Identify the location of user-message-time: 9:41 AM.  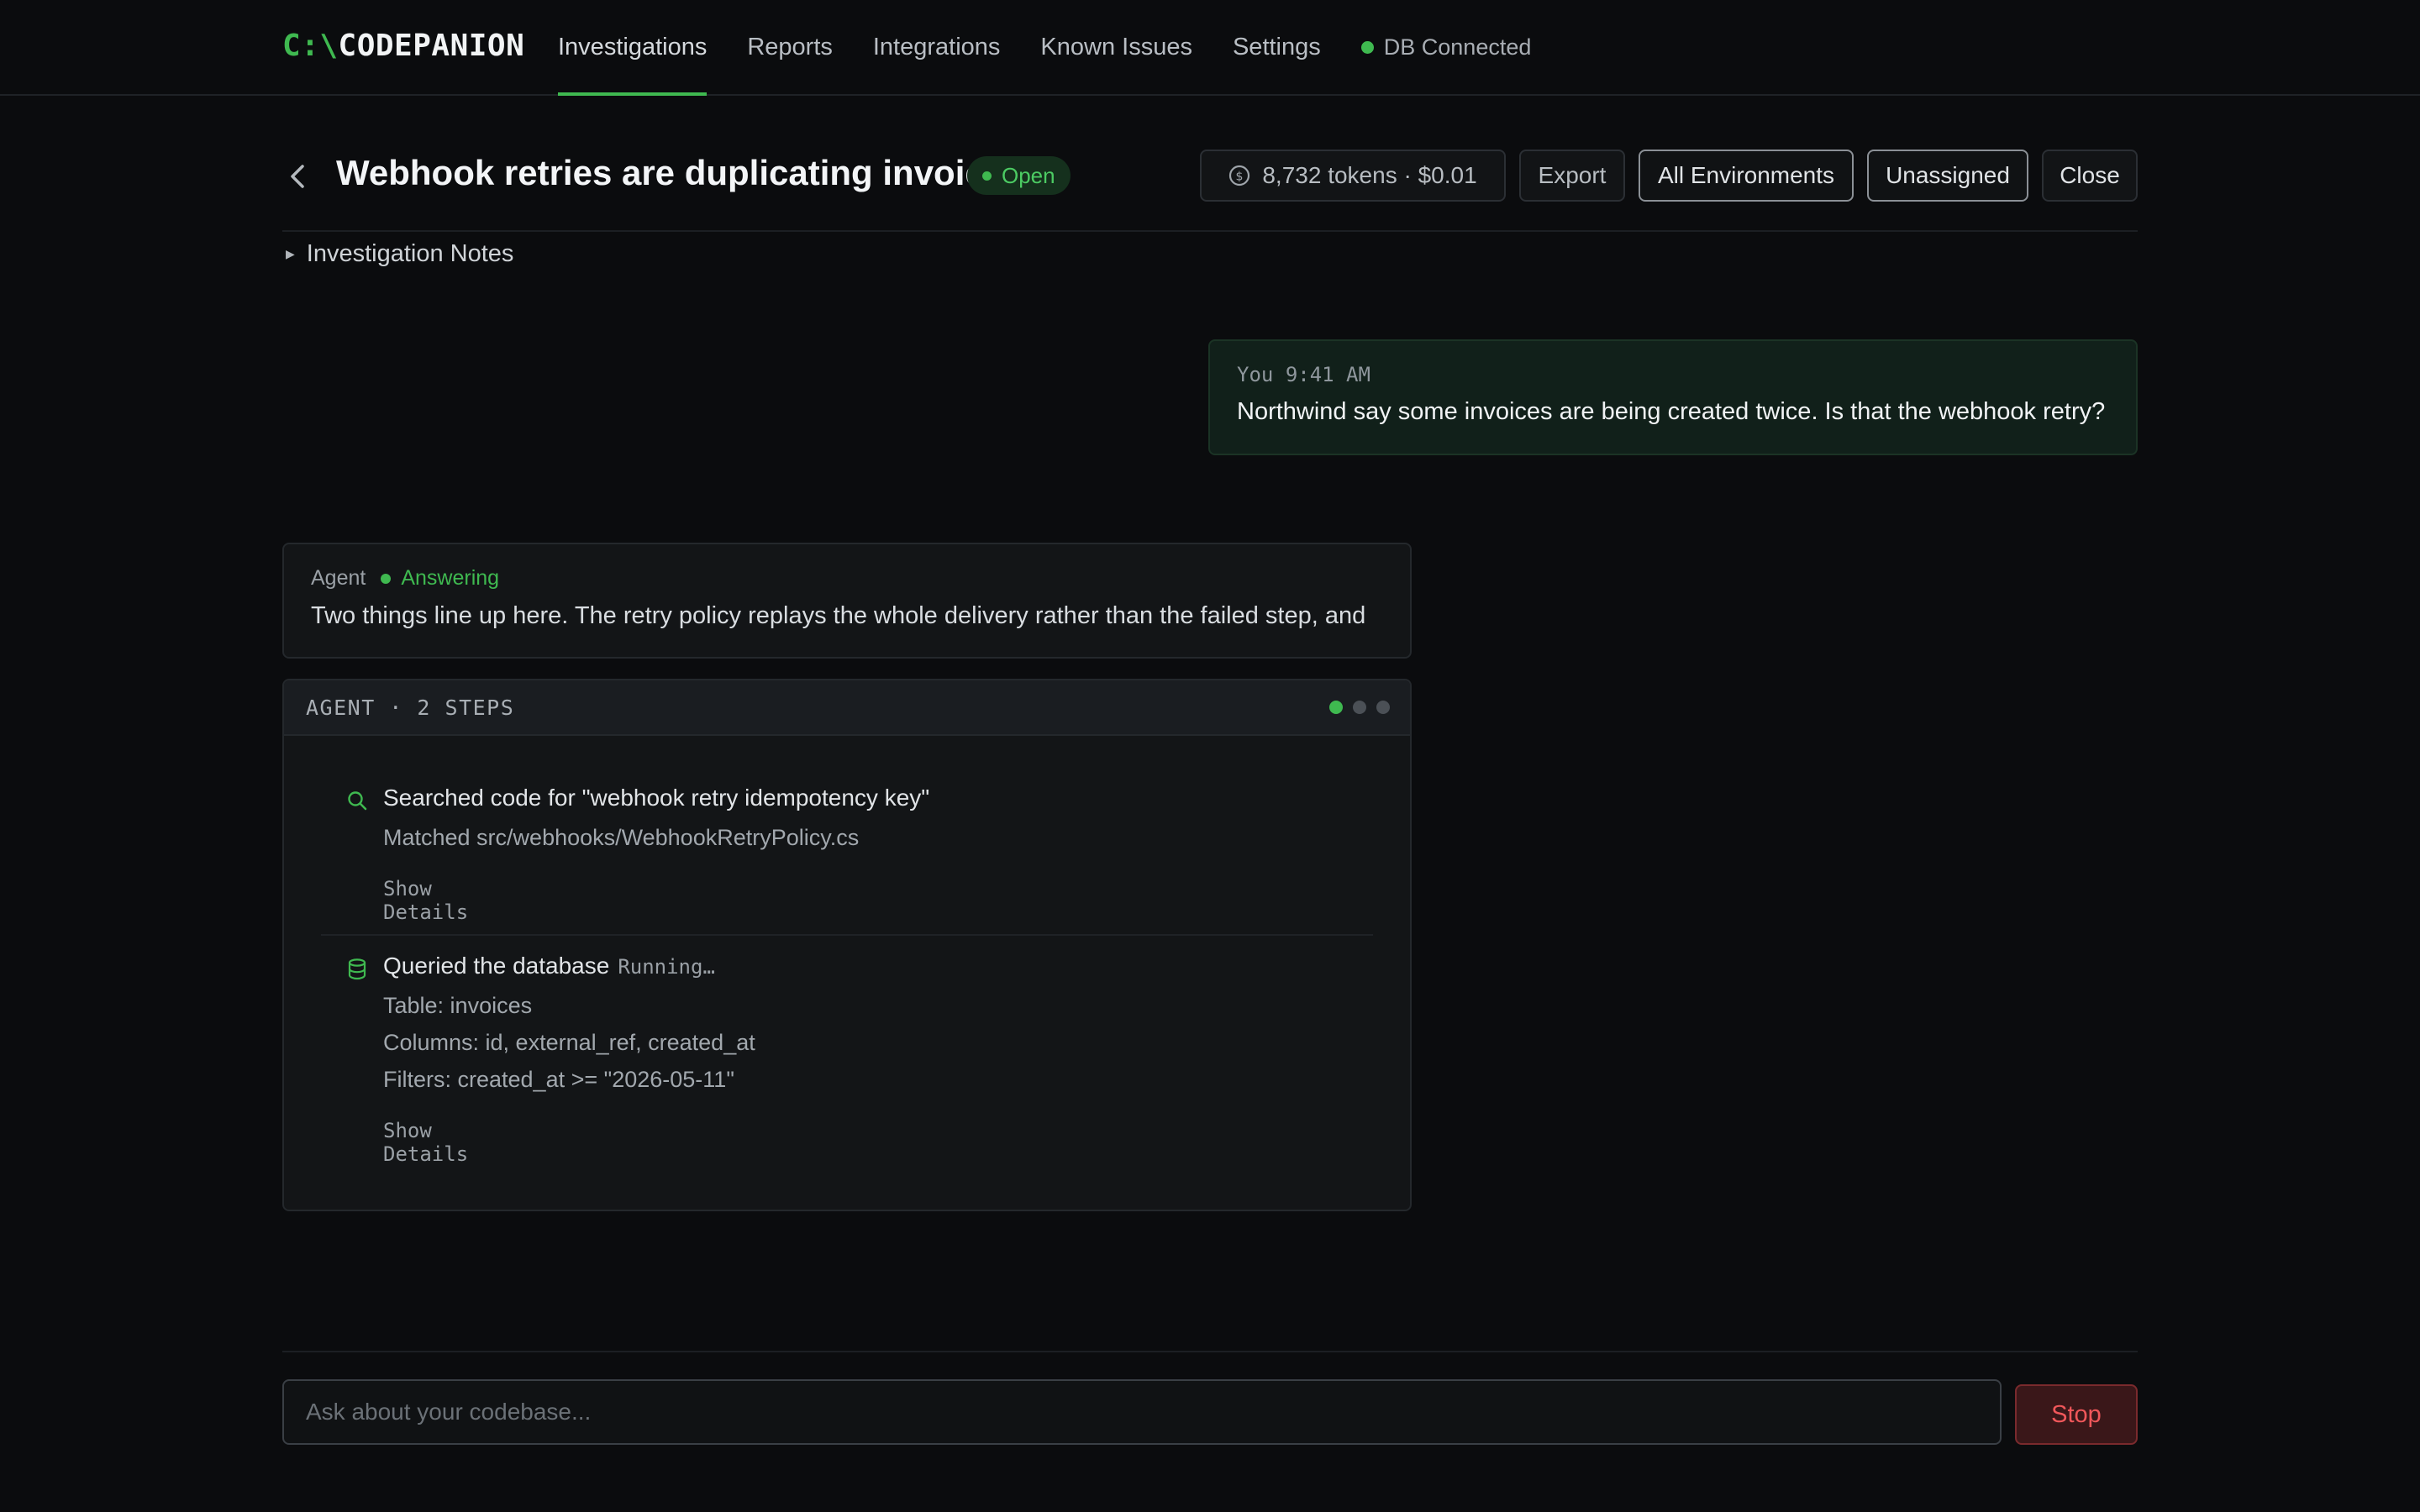
(1327, 374).